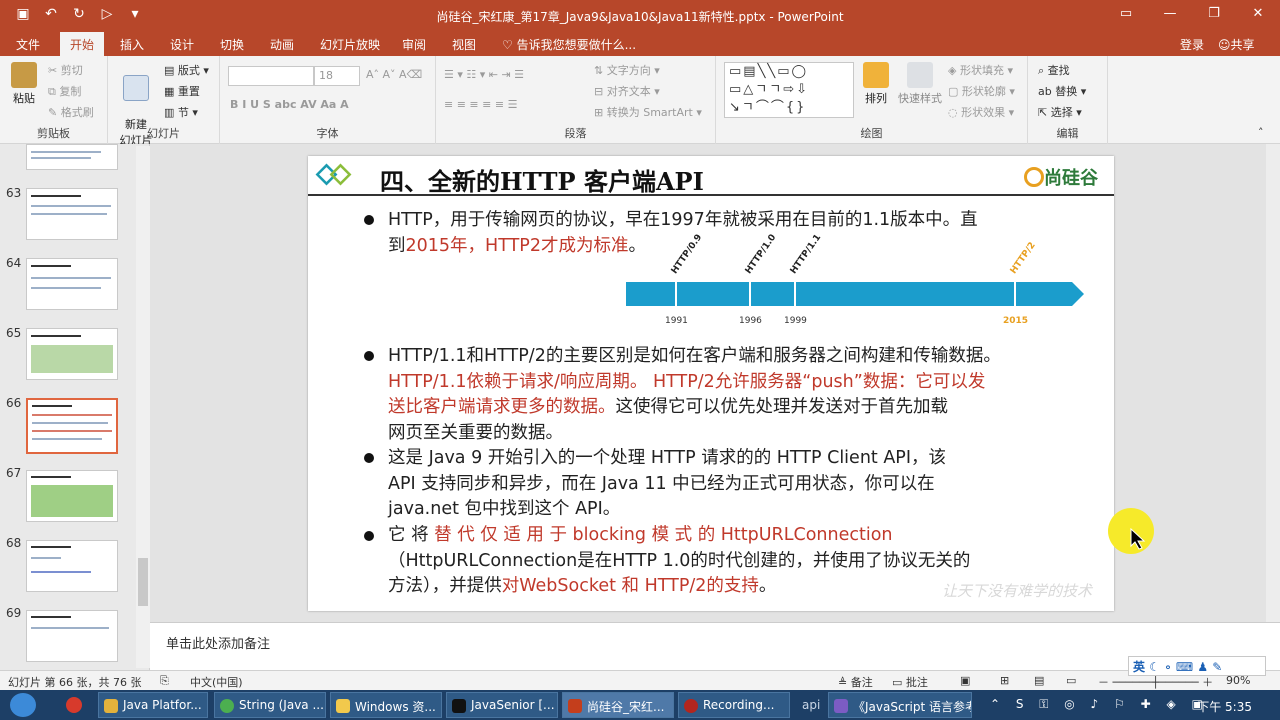 The height and width of the screenshot is (720, 1280). What do you see at coordinates (143, 582) in the screenshot?
I see `scrollbar-thumb` at bounding box center [143, 582].